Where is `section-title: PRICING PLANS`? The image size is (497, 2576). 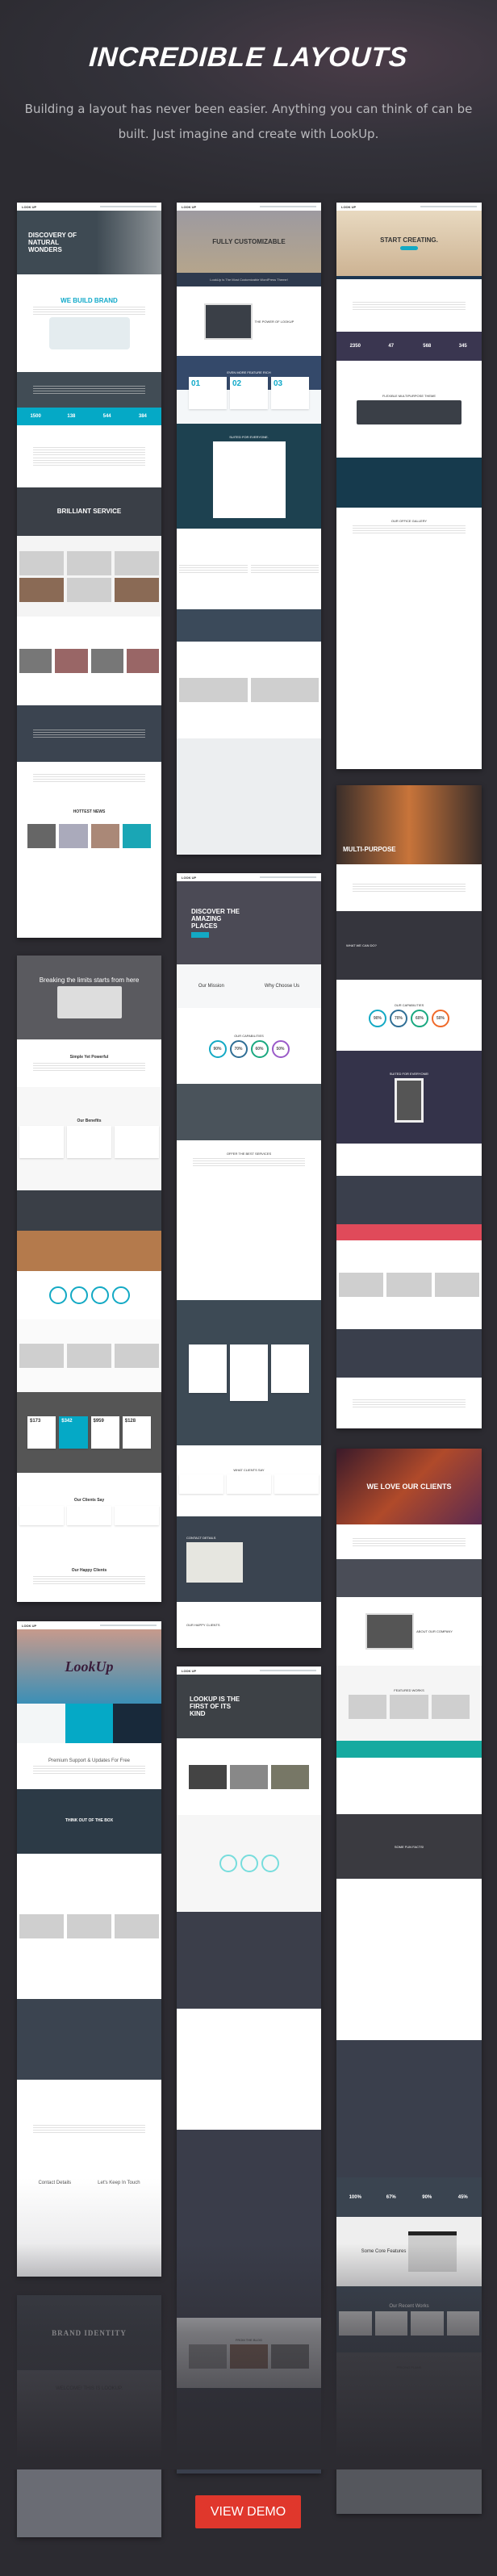
section-title: PRICING PLANS is located at coordinates (409, 2367).